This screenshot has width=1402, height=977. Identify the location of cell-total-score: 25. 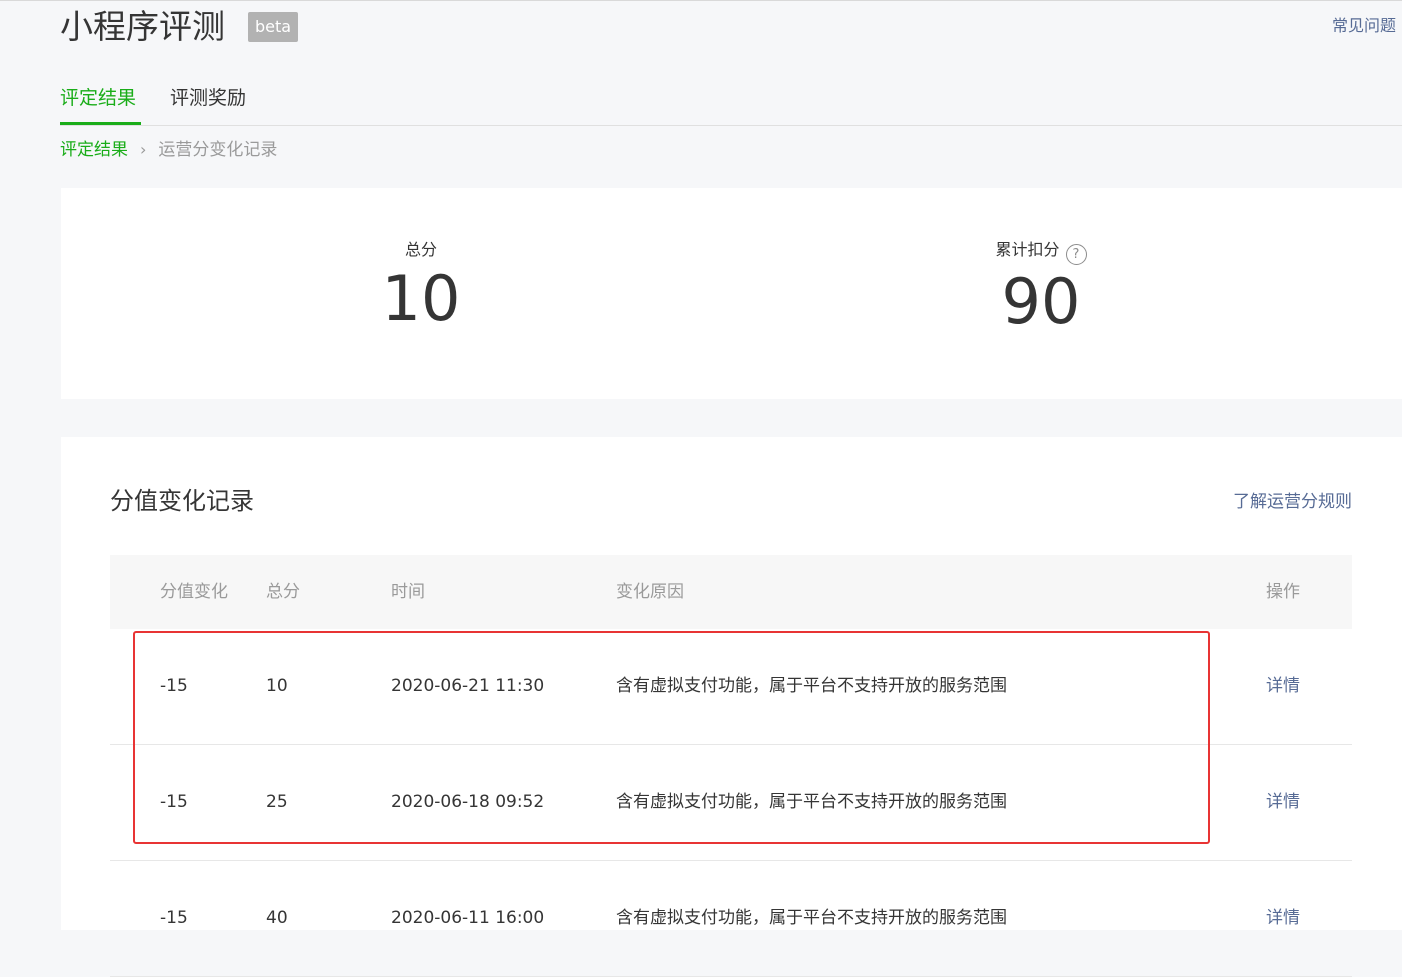
(277, 802).